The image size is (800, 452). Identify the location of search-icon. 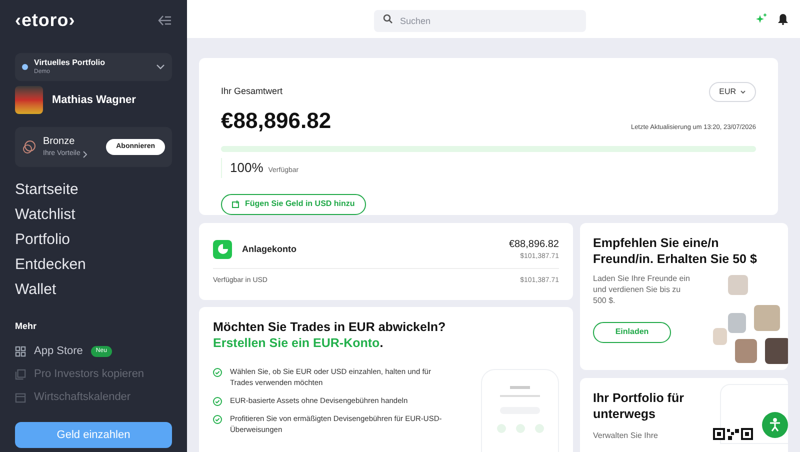
(388, 19).